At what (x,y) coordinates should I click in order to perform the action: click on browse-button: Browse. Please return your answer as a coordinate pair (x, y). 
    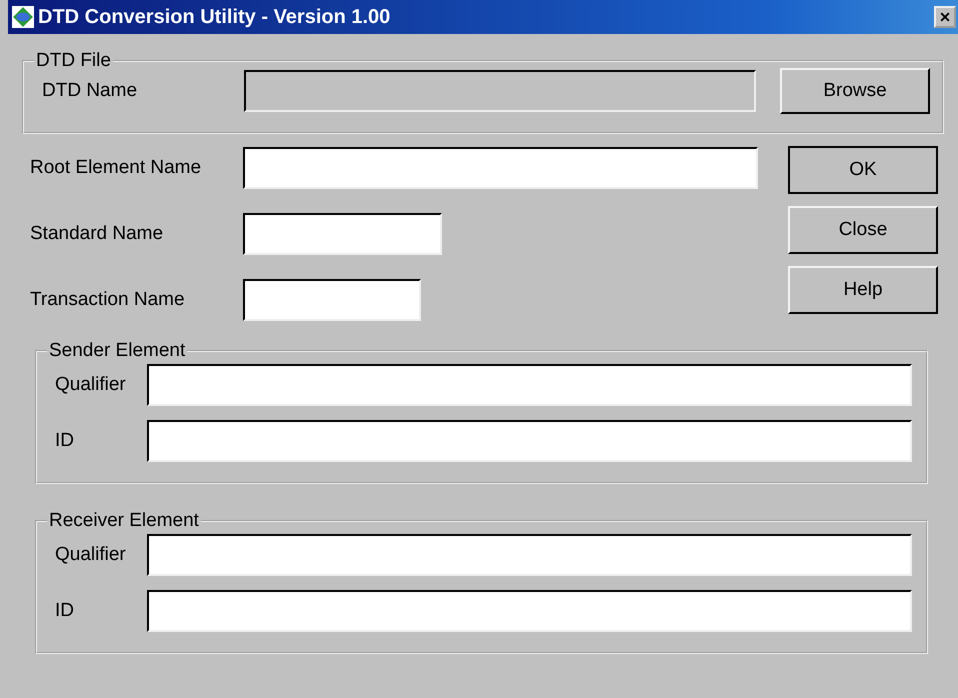
    Looking at the image, I should click on (855, 91).